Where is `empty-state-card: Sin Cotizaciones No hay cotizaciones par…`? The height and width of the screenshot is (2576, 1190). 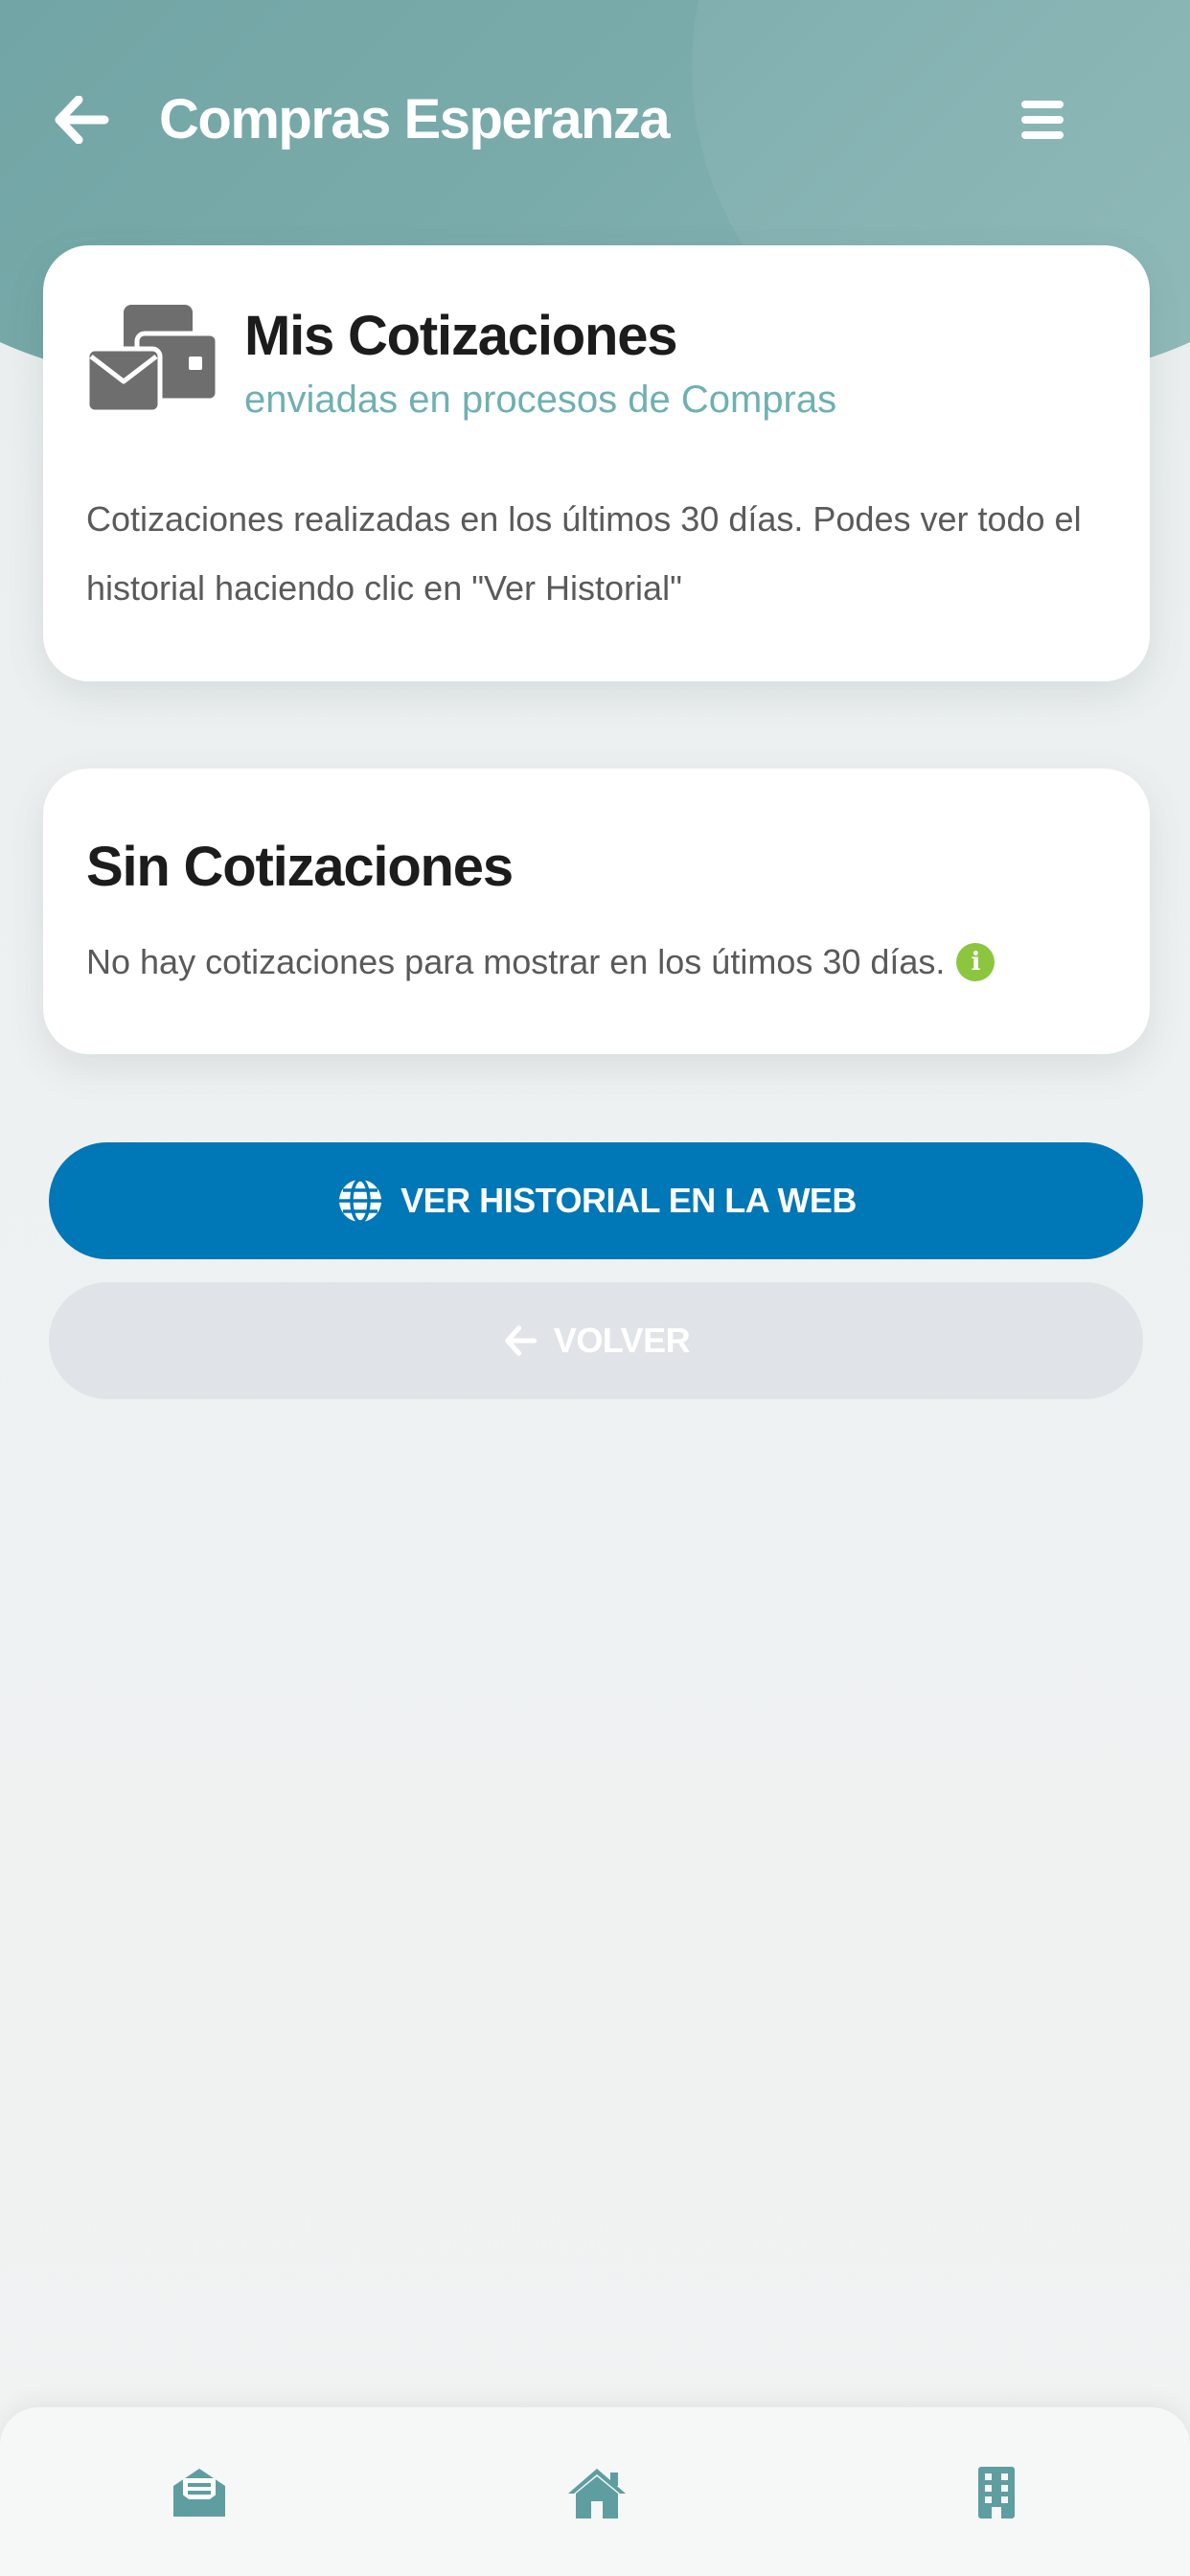 empty-state-card: Sin Cotizaciones No hay cotizaciones par… is located at coordinates (596, 911).